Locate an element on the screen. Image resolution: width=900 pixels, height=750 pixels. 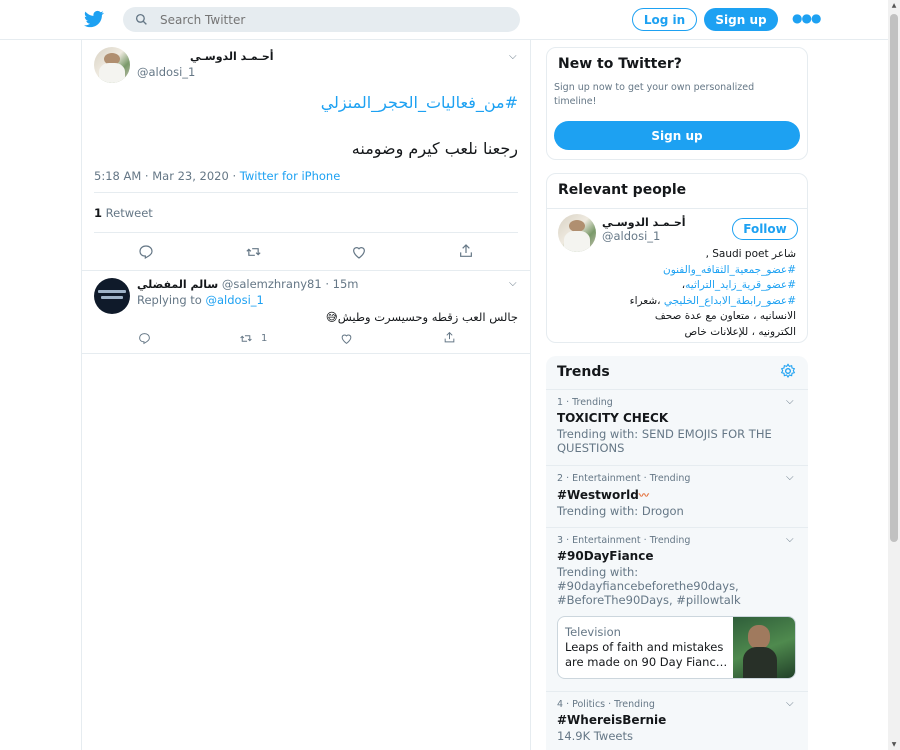
trend-meta: 4 · Politics · Trending is located at coordinates (606, 704).